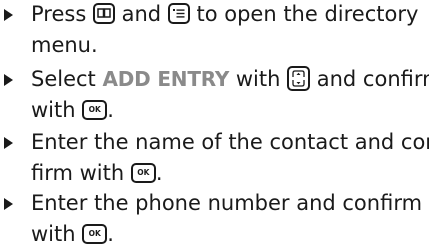  I want to click on step-4-line-2: with OK., so click(72, 234).